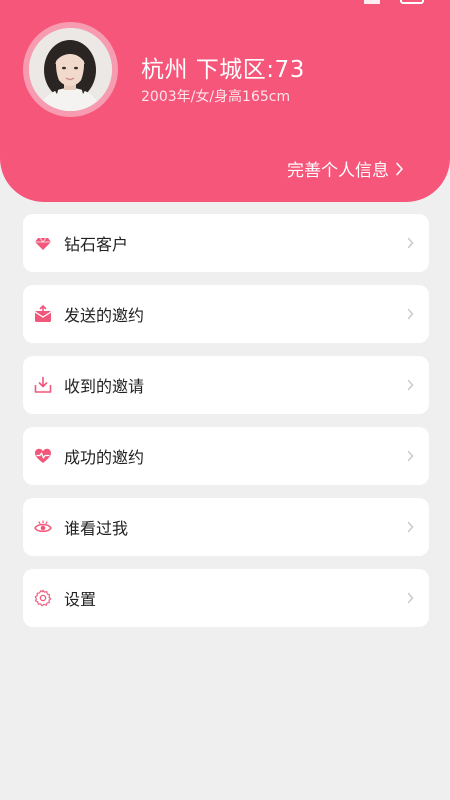 The height and width of the screenshot is (800, 450). Describe the element at coordinates (43, 527) in the screenshot. I see `eye-icon` at that location.